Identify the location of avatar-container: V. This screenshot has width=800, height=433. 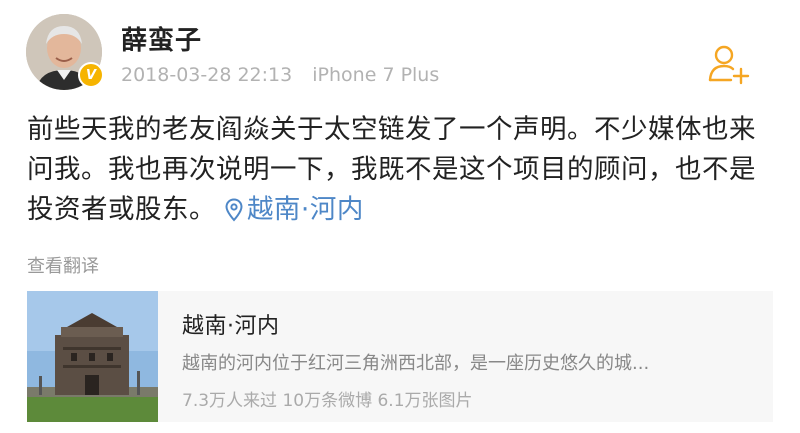
(65, 52).